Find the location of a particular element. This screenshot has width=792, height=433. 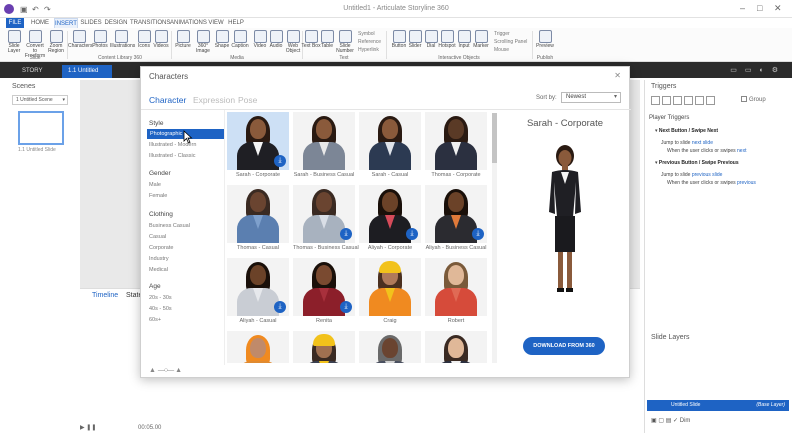

tab-expression: Expression is located at coordinates (214, 100).